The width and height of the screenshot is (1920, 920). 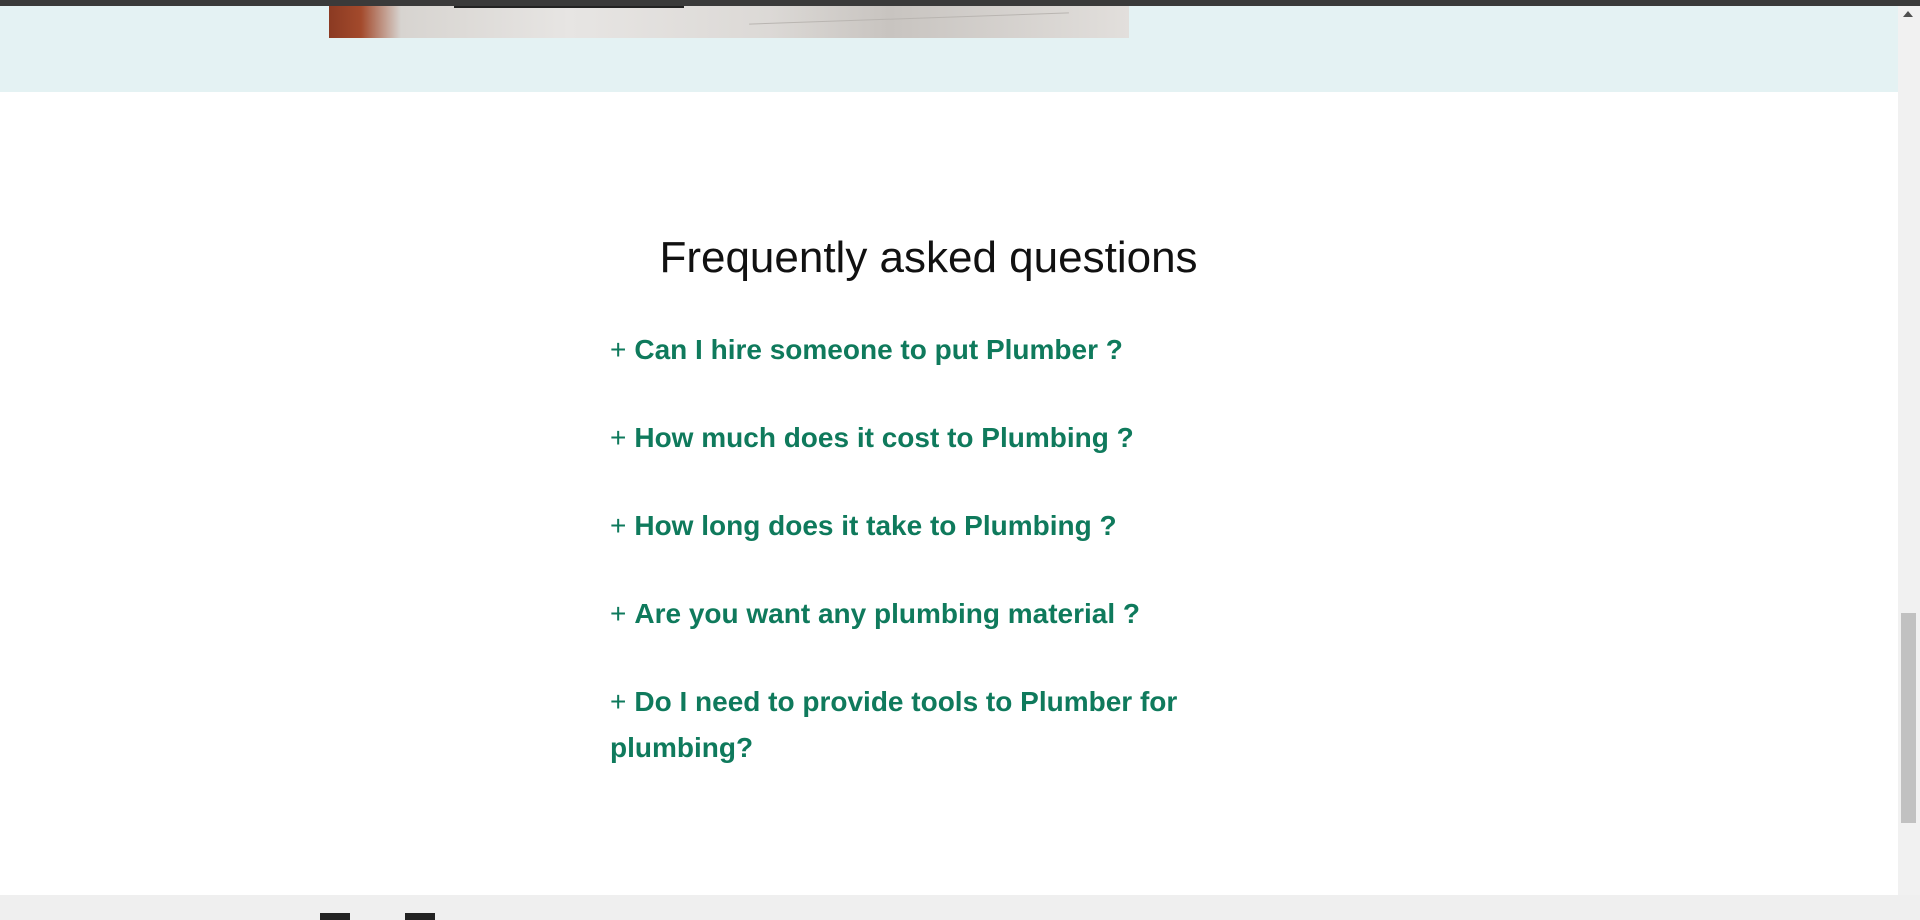 What do you see at coordinates (1908, 14) in the screenshot?
I see `scroll-up-arrow-icon` at bounding box center [1908, 14].